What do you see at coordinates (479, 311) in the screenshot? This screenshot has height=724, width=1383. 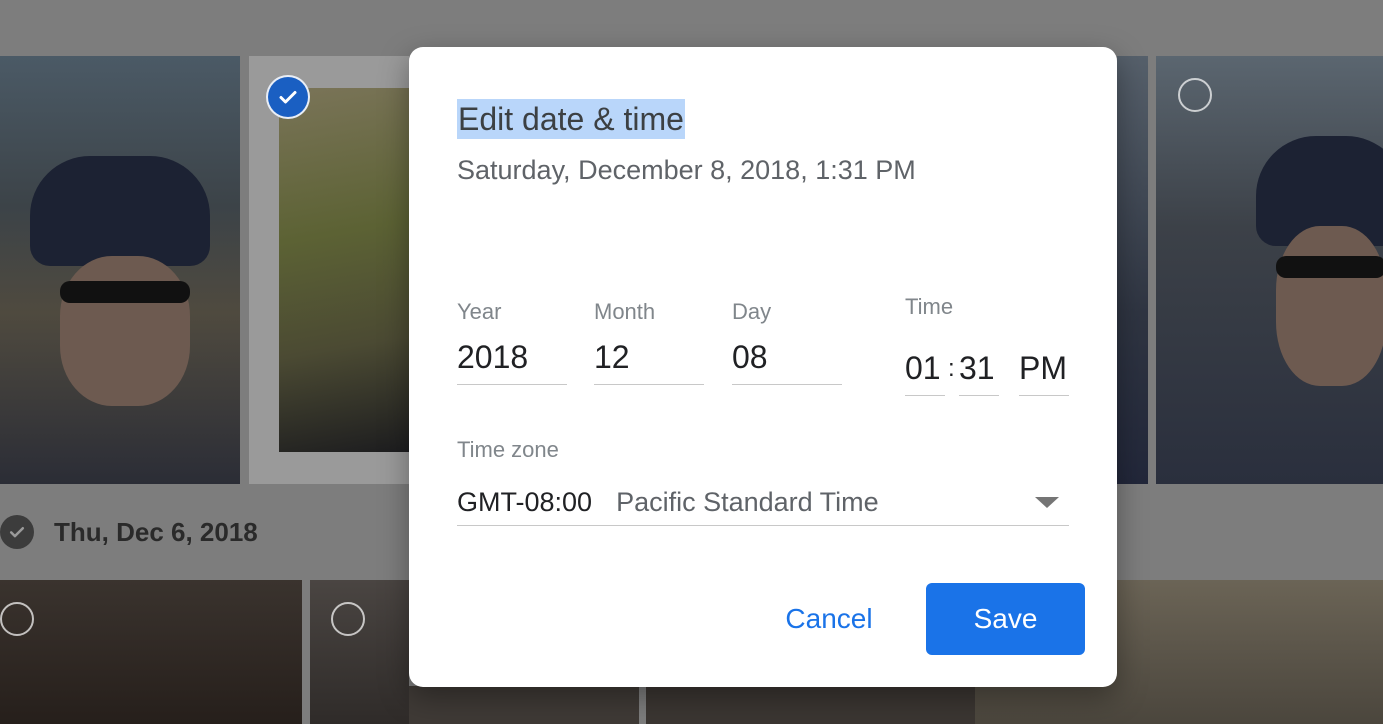 I see `year-label: Year` at bounding box center [479, 311].